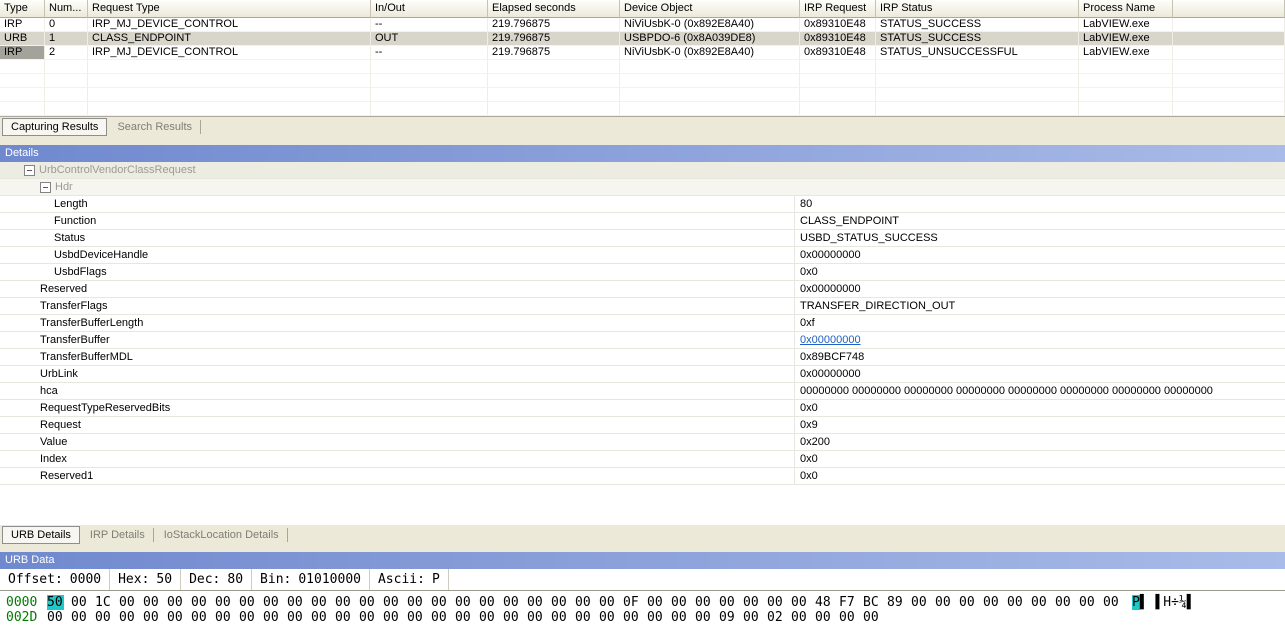  What do you see at coordinates (554, 9) in the screenshot?
I see `column-header-elapsed-seconds: Elapsed seconds` at bounding box center [554, 9].